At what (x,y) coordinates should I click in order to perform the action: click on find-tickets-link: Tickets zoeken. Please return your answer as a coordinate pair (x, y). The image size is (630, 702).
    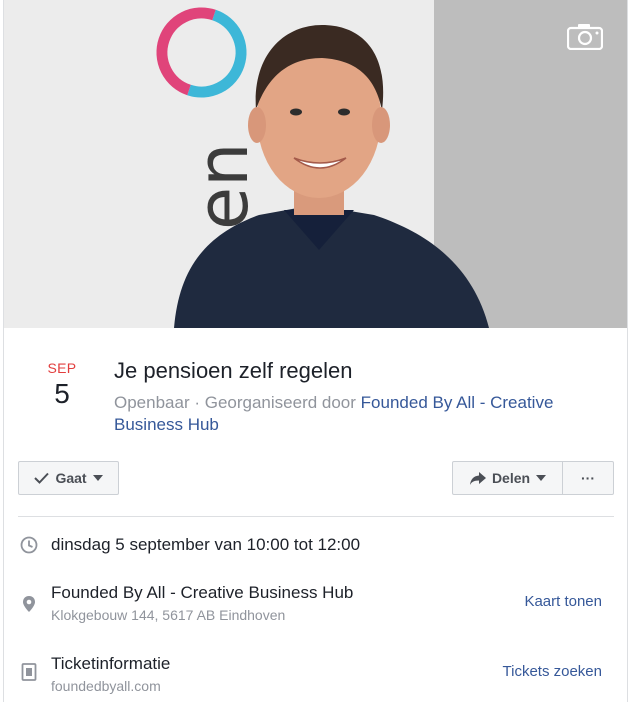
    Looking at the image, I should click on (553, 671).